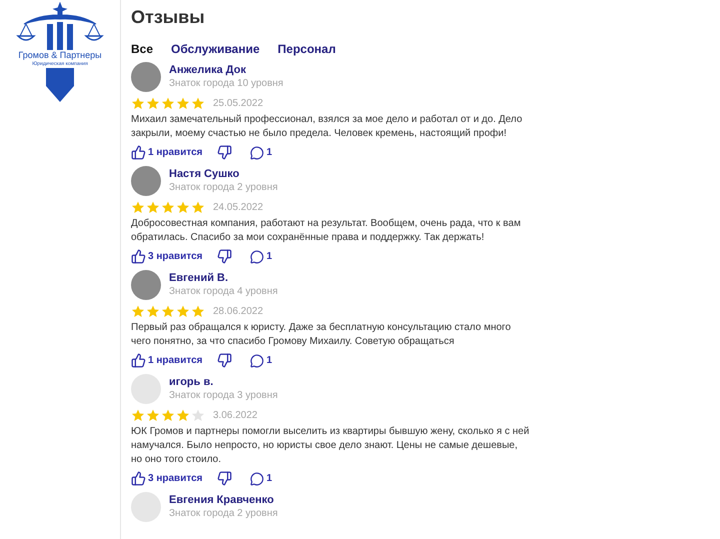 The image size is (720, 539). I want to click on filter-tab: Обслуживание, so click(215, 49).